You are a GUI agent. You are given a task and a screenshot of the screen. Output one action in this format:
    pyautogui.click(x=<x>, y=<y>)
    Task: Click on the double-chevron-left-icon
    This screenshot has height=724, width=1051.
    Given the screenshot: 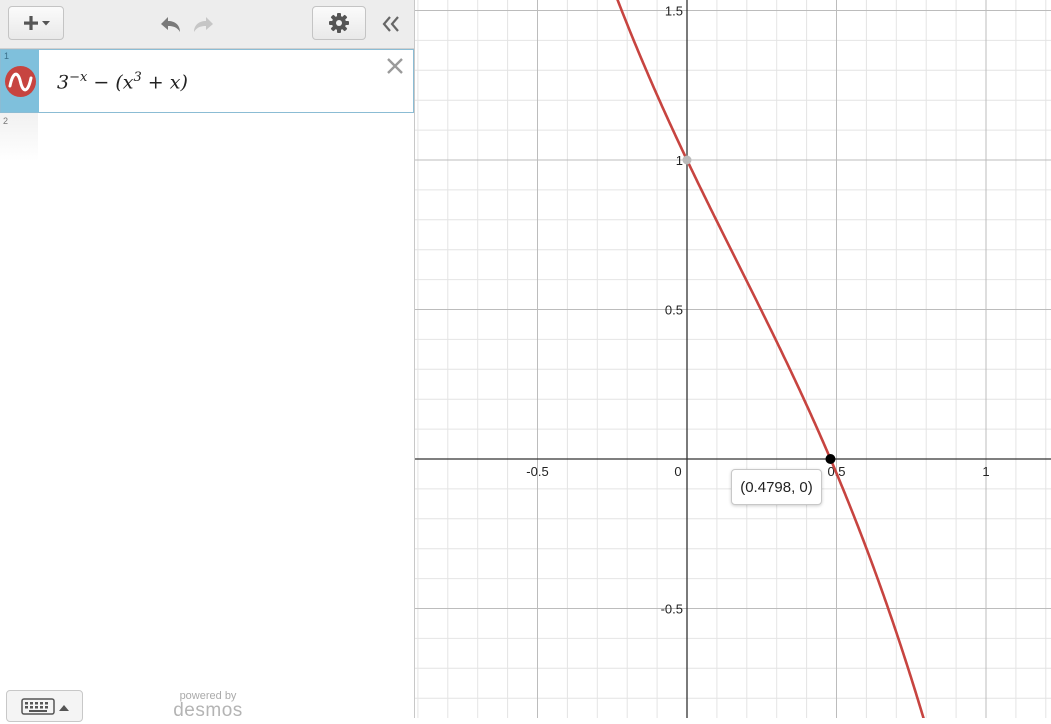 What is the action you would take?
    pyautogui.click(x=390, y=24)
    